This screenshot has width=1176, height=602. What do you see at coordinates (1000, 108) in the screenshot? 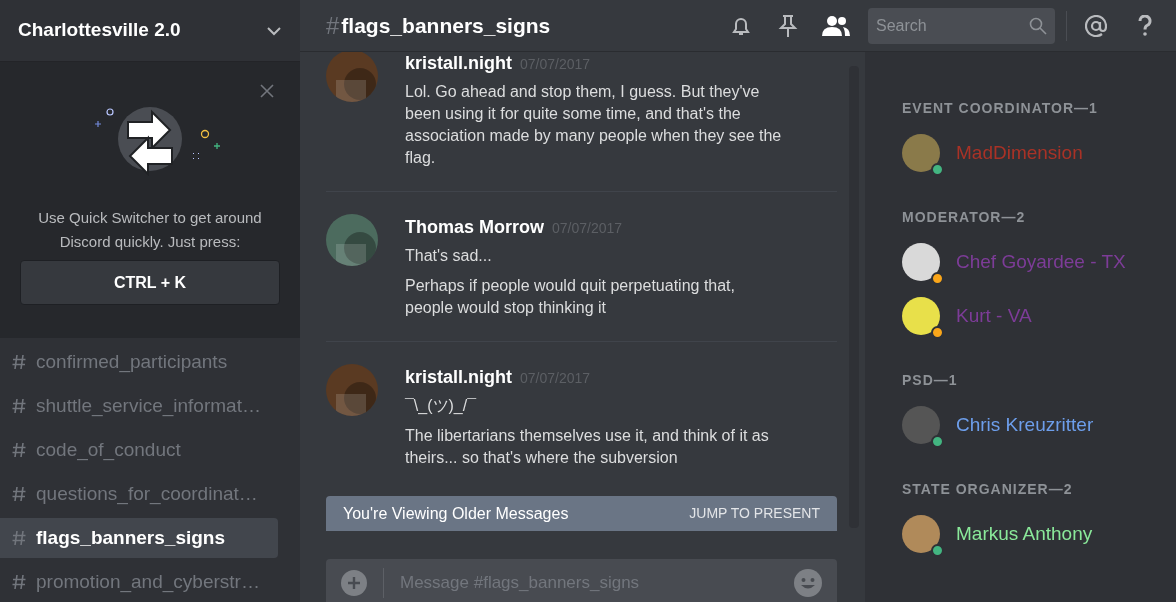
I see `role-header: EVENT COORDINATOR—1` at bounding box center [1000, 108].